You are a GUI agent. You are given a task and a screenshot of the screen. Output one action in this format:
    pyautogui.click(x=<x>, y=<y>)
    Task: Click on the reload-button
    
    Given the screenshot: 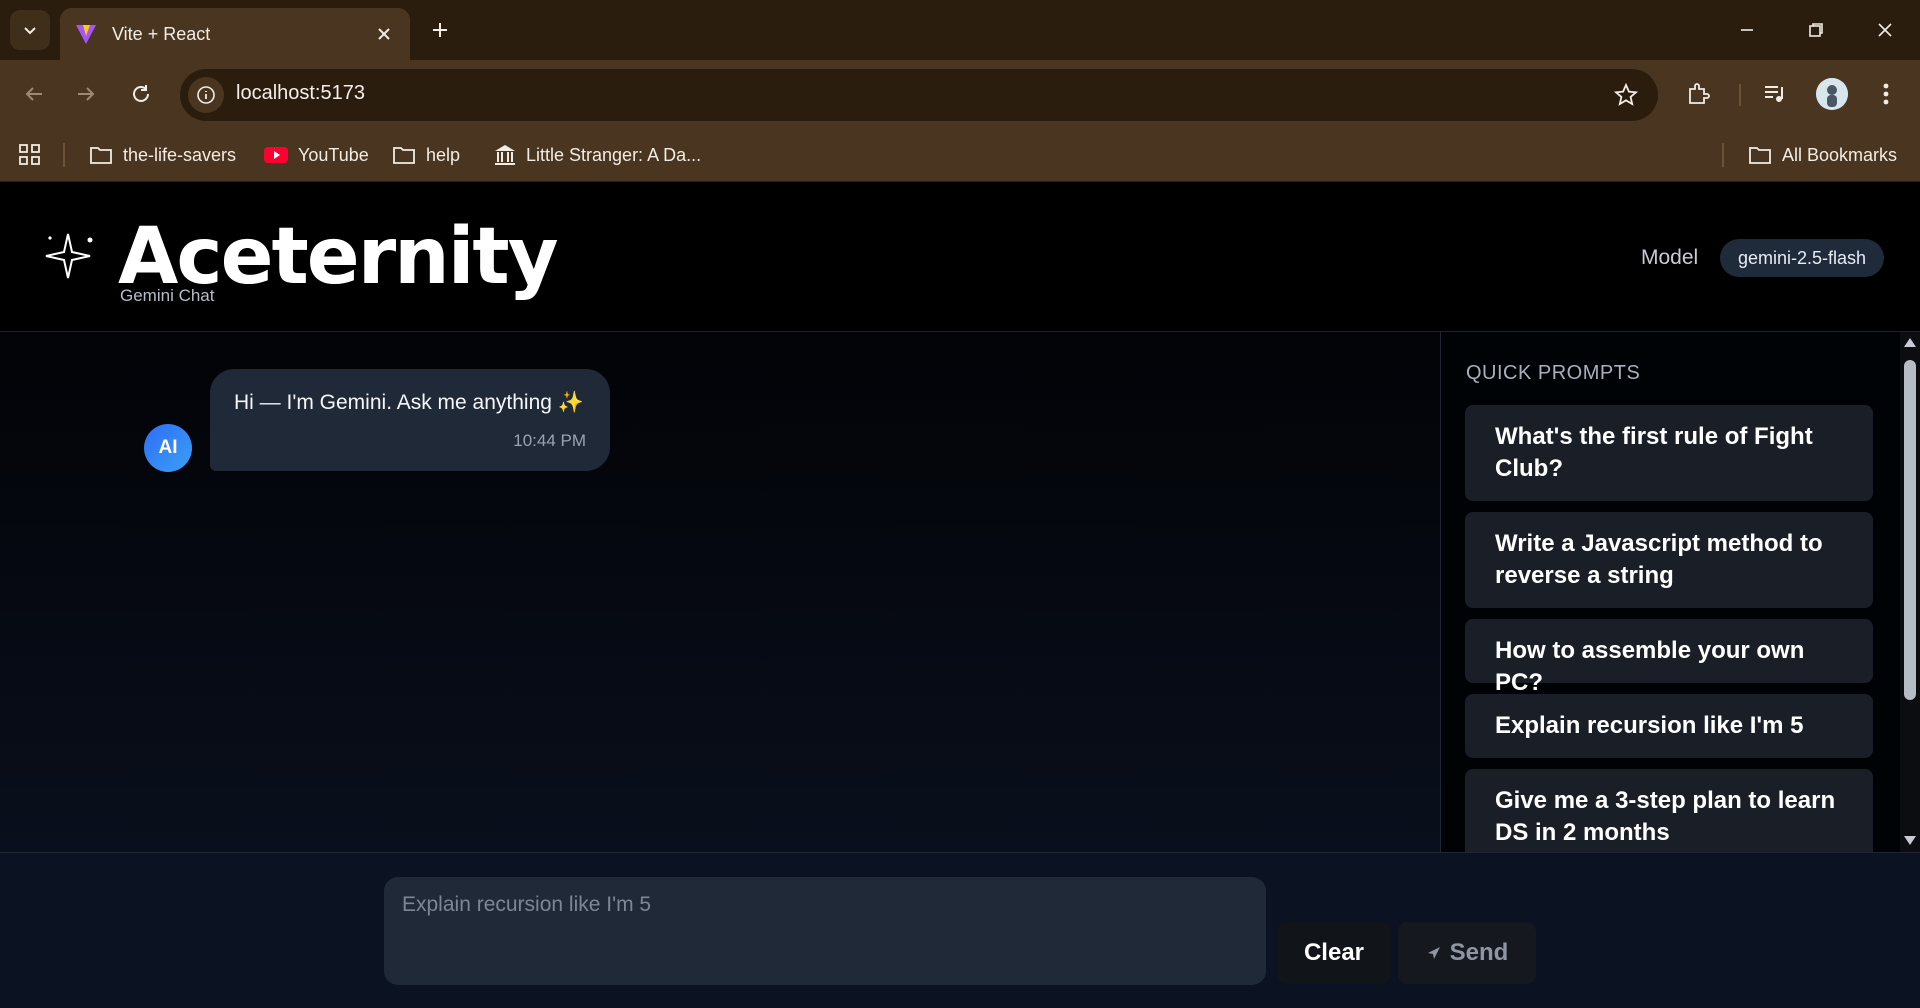 What is the action you would take?
    pyautogui.click(x=141, y=94)
    